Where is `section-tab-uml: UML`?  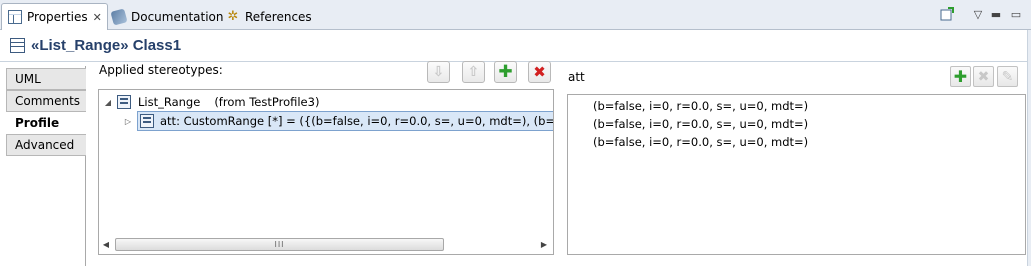
section-tab-uml: UML is located at coordinates (46, 79).